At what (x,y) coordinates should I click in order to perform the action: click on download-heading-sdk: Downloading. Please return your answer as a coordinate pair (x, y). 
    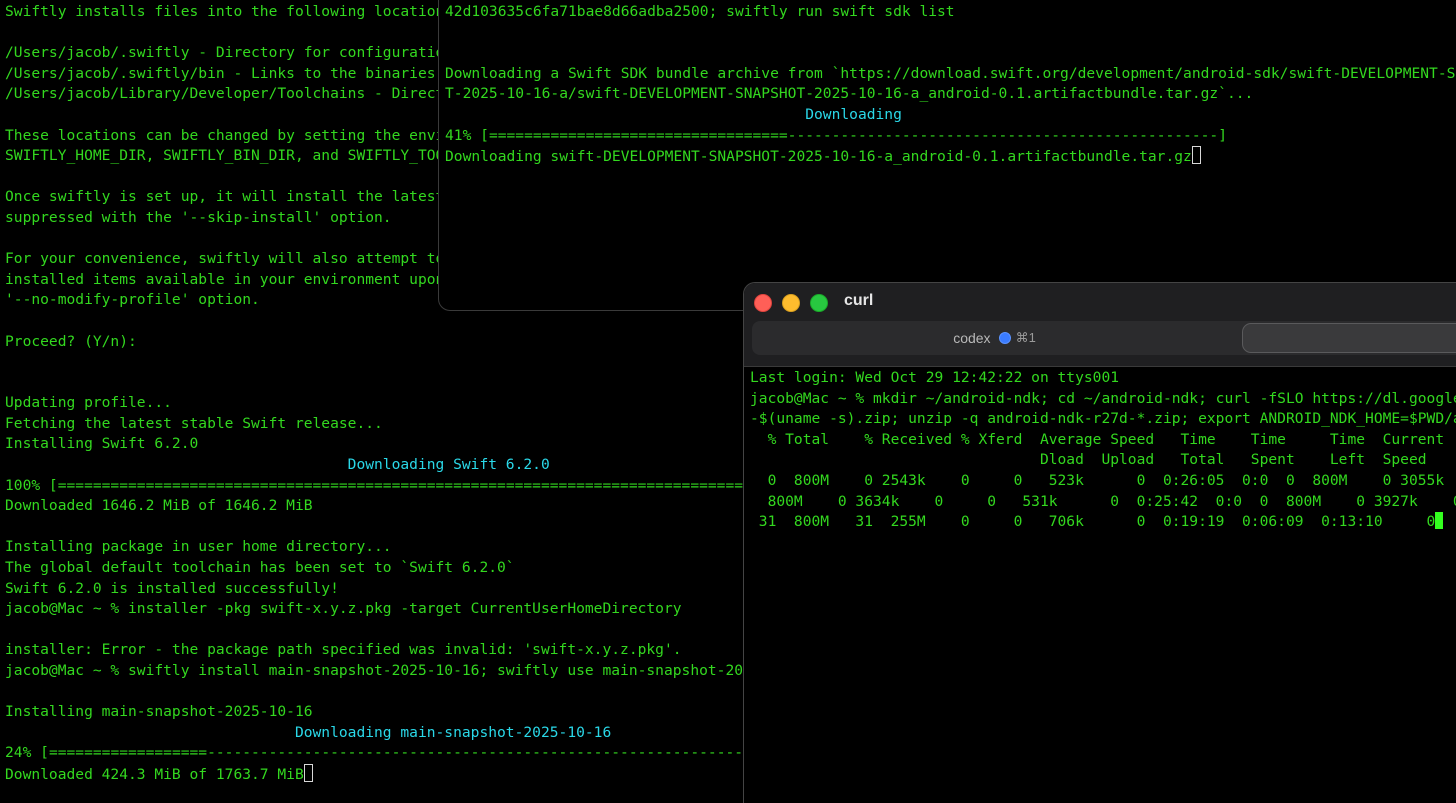
    Looking at the image, I should click on (673, 114).